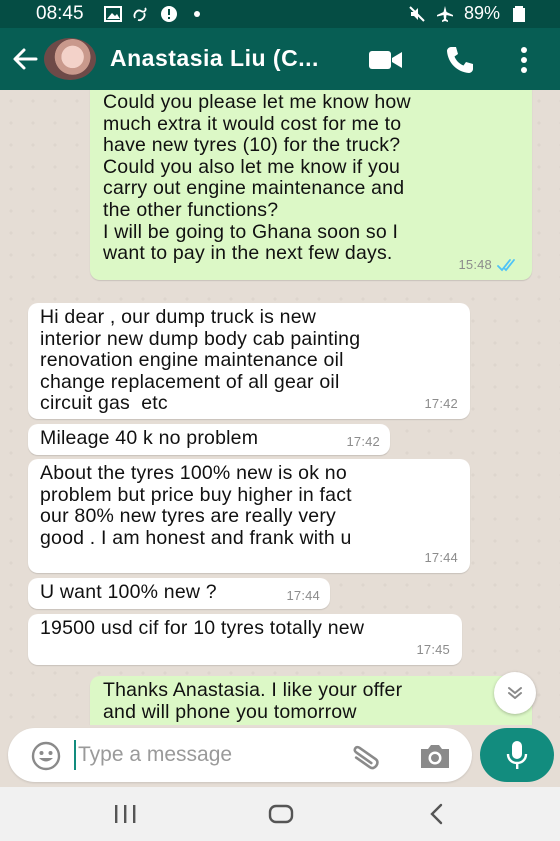 This screenshot has width=560, height=841. I want to click on mic-icon, so click(517, 755).